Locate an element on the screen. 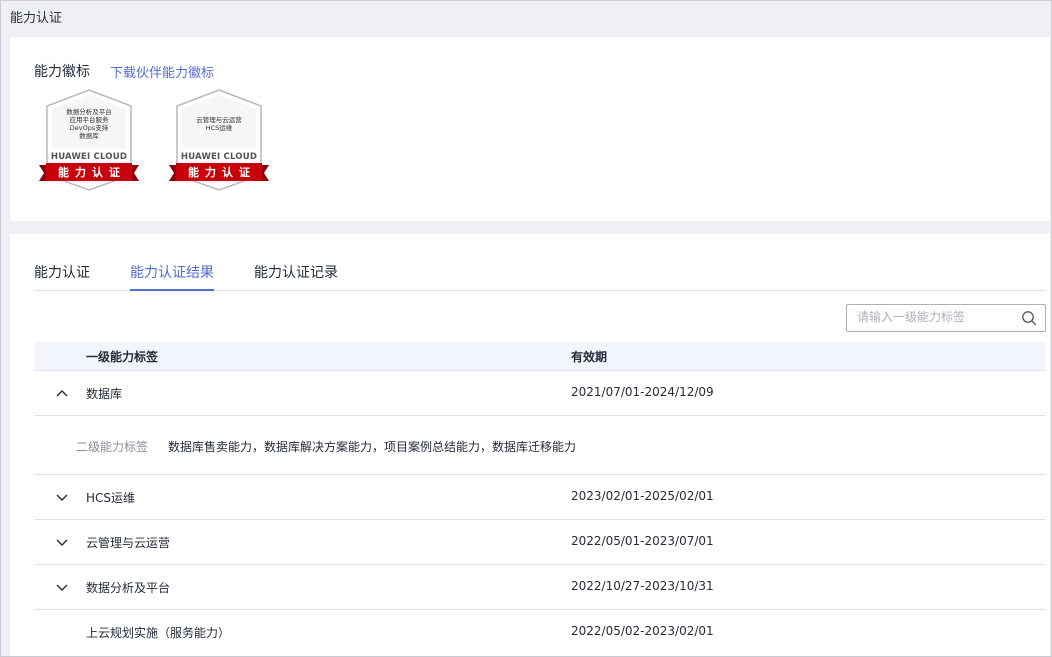  badge-2-ribbon-text: 能力认证 is located at coordinates (222, 172).